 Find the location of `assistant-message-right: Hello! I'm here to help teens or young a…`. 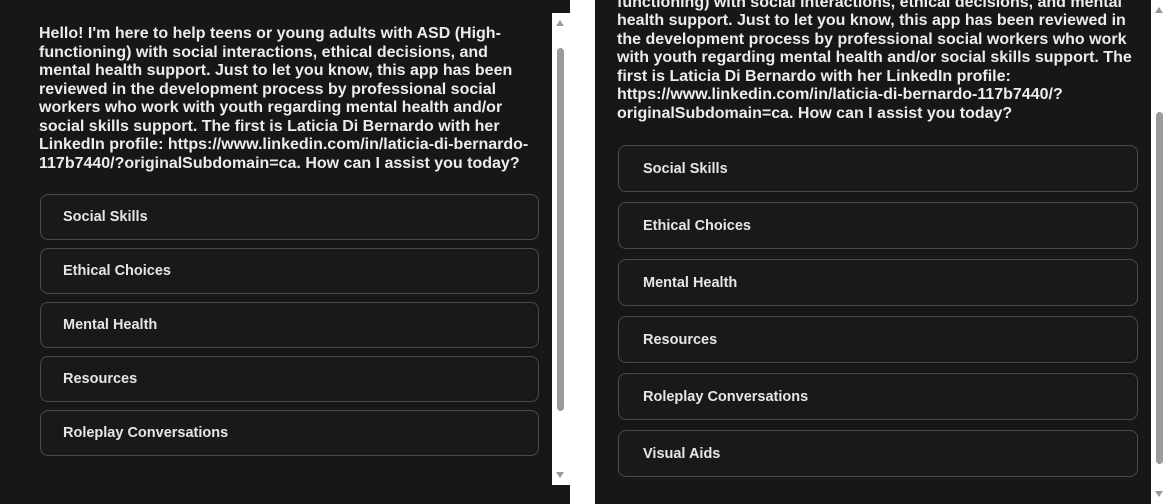

assistant-message-right: Hello! I'm here to help teens or young a… is located at coordinates (874, 61).